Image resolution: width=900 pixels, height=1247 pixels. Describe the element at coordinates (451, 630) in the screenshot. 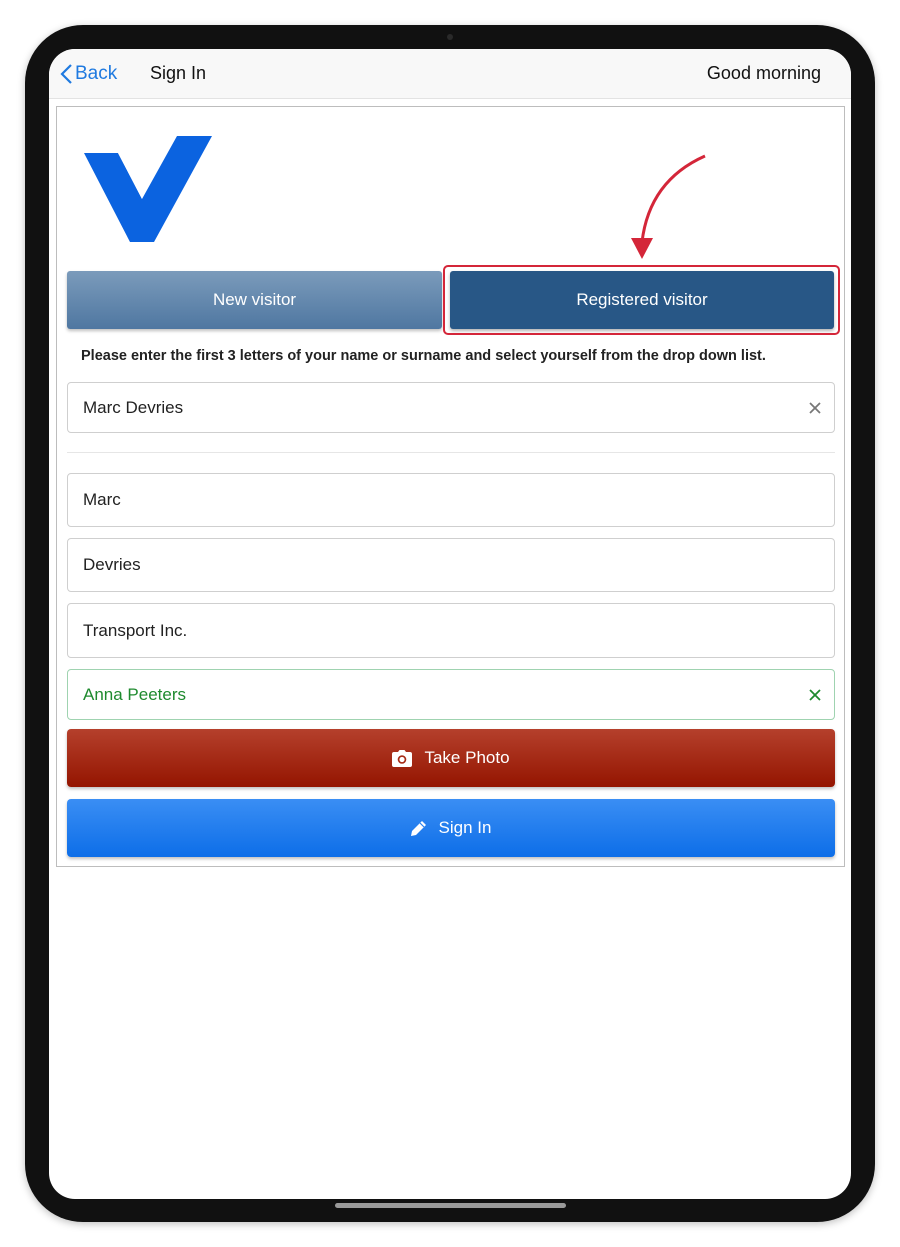

I see `company-field: Transport Inc.` at that location.